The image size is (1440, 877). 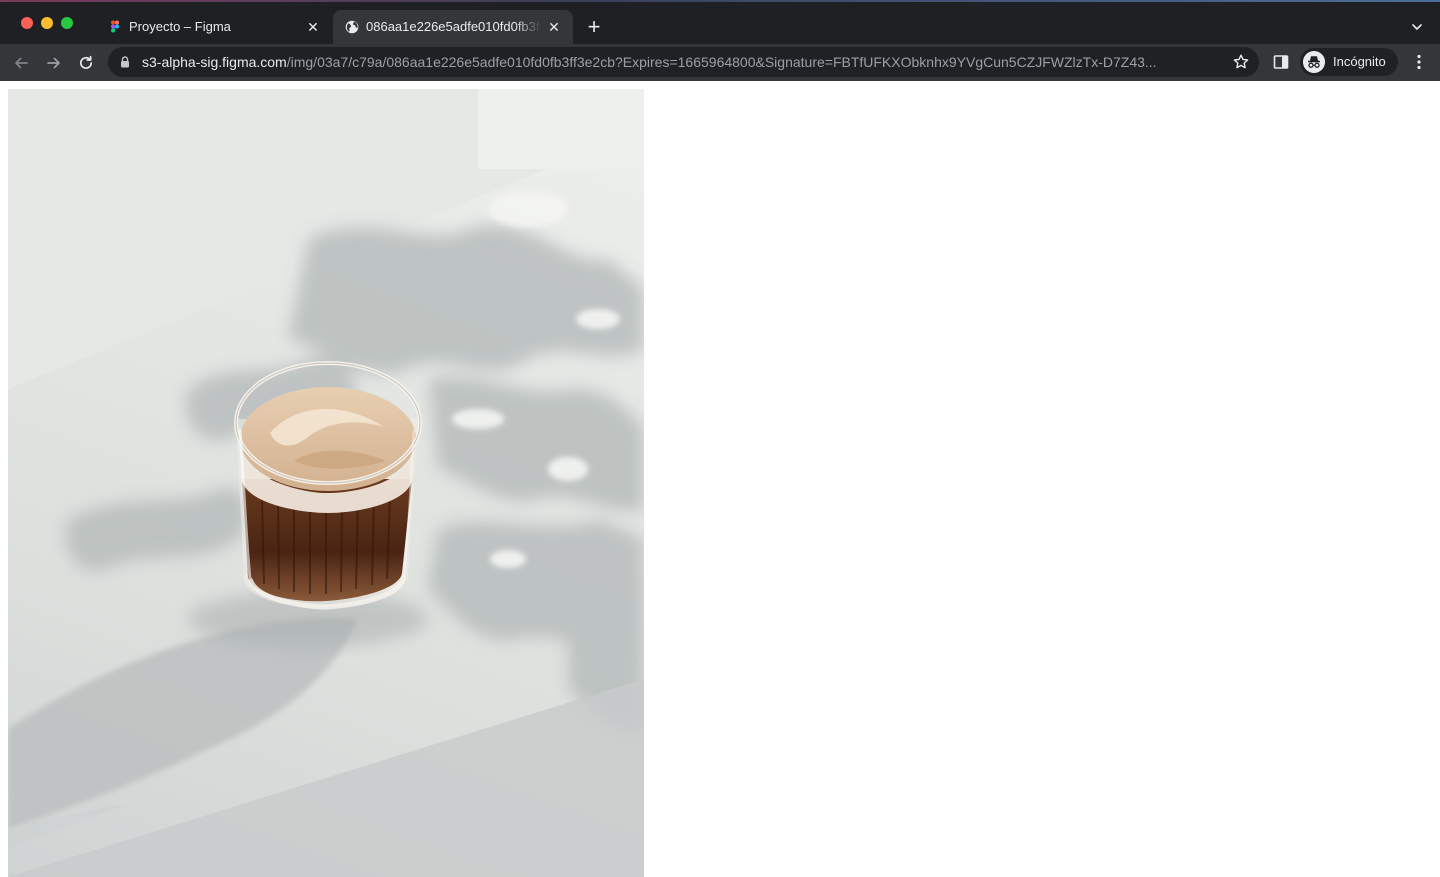 What do you see at coordinates (1419, 62) in the screenshot?
I see `kebab-menu-icon` at bounding box center [1419, 62].